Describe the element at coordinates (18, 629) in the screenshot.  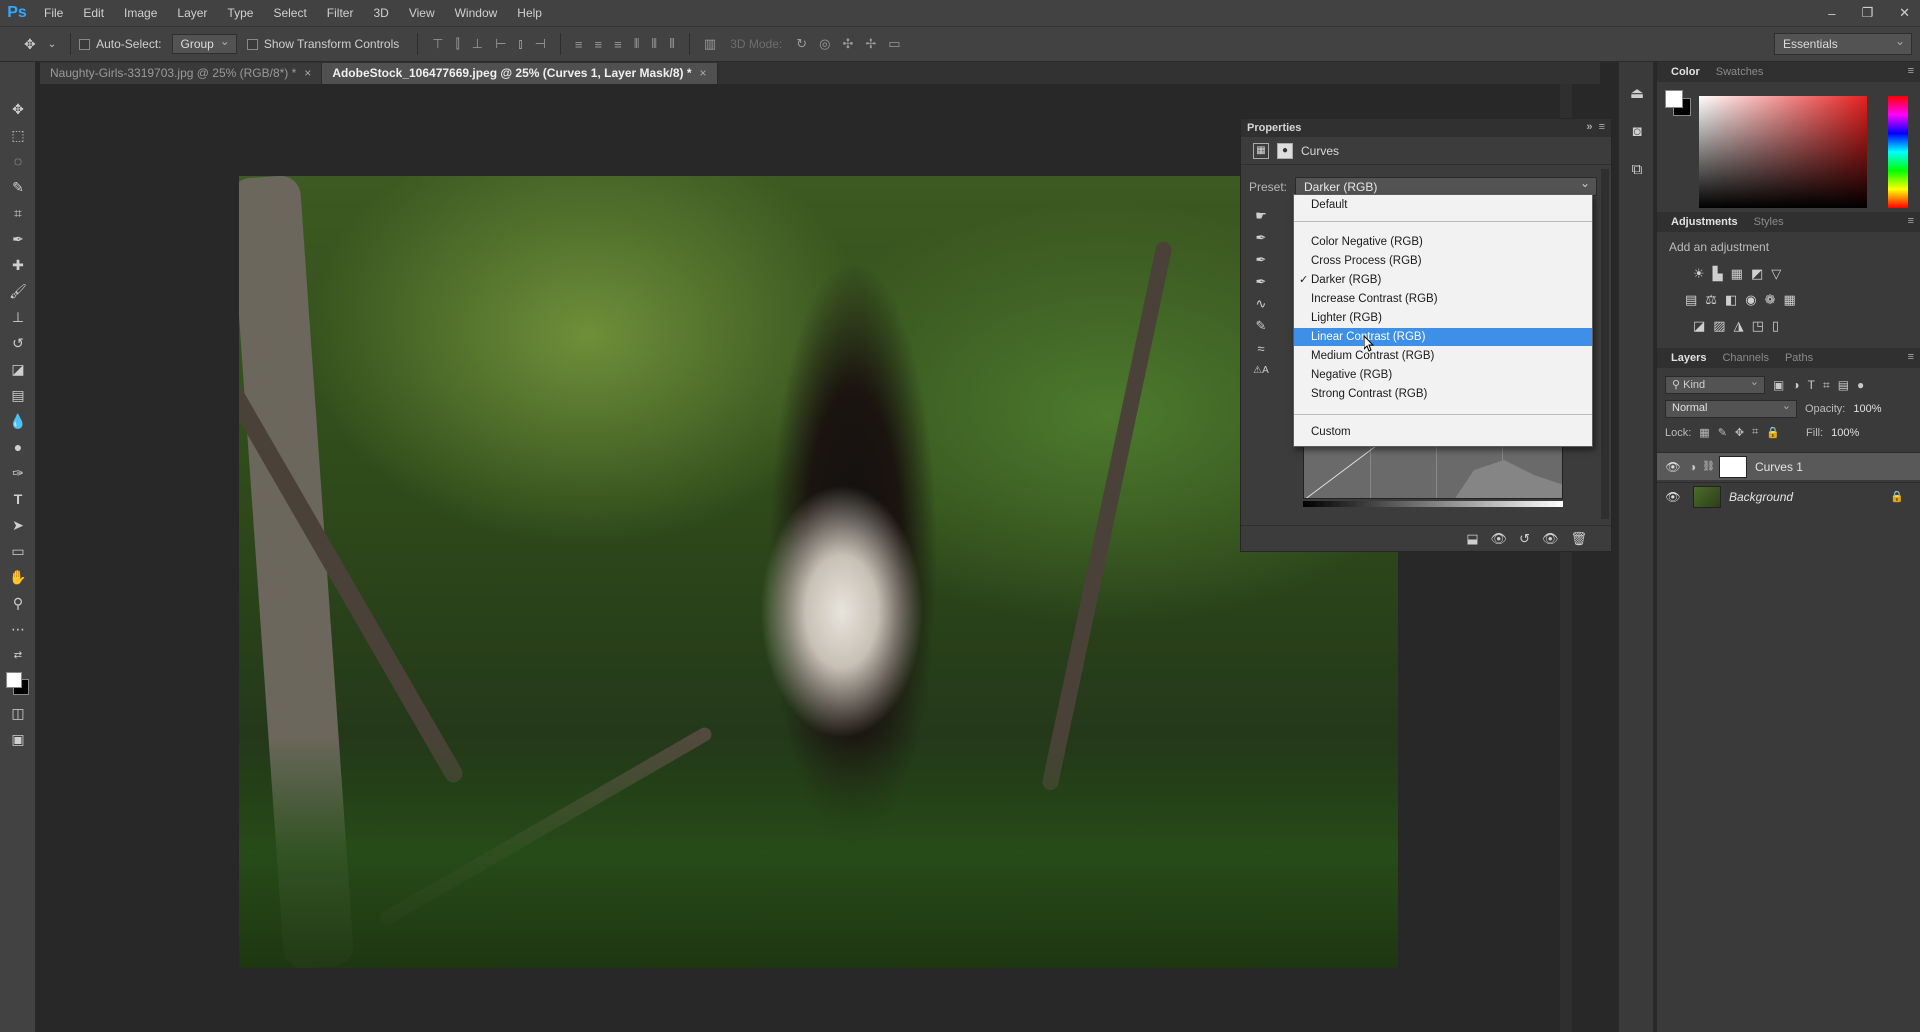
I see `more-tools-icon: ⋯` at that location.